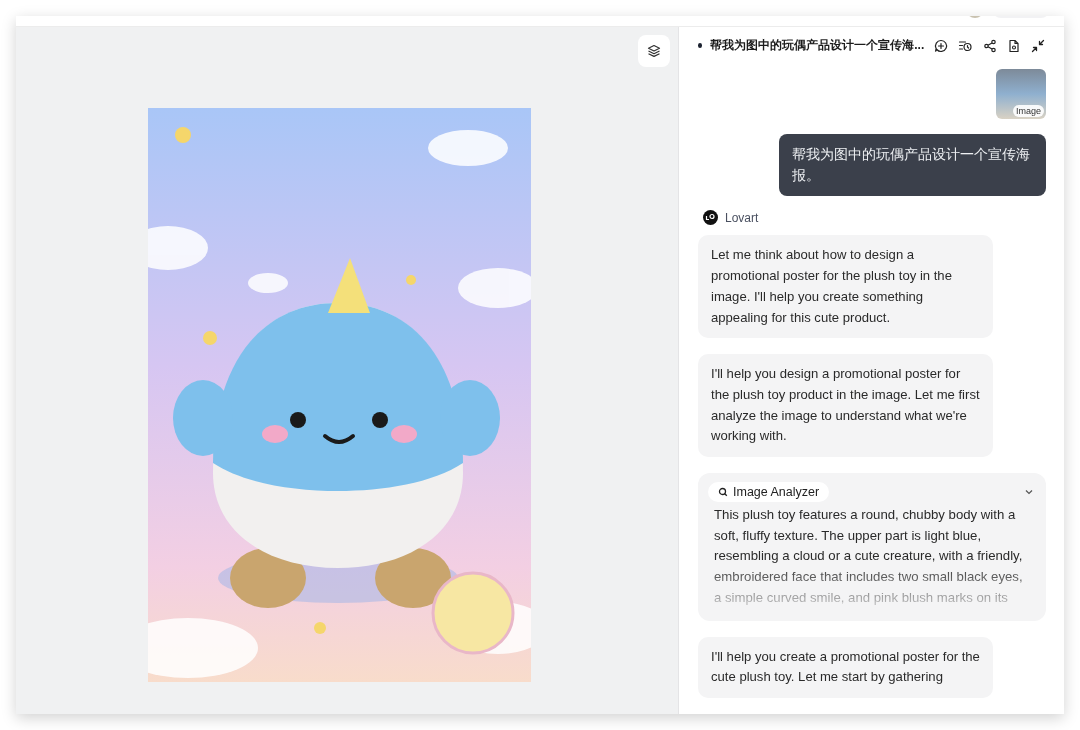 This screenshot has height=730, width=1080. What do you see at coordinates (845, 287) in the screenshot?
I see `assistant-message: Let me think about how to design a promotional poster for the plush toy in the image. I'll help you create something appealing for this cute product.` at bounding box center [845, 287].